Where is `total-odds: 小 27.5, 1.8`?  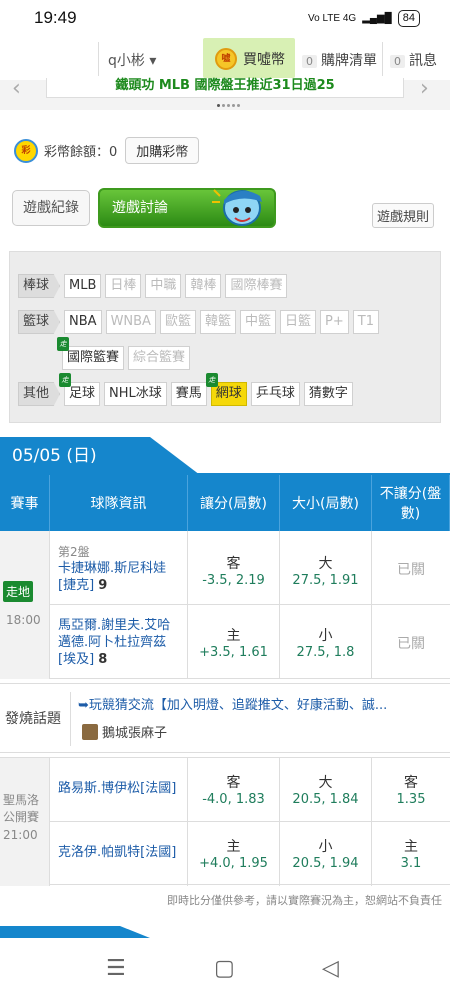
total-odds: 小 27.5, 1.8 is located at coordinates (326, 642).